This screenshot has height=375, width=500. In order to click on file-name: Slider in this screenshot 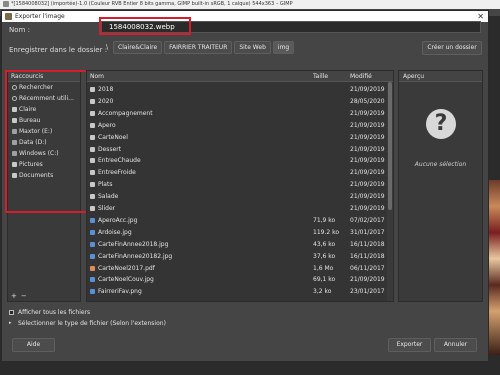, I will do `click(107, 208)`.